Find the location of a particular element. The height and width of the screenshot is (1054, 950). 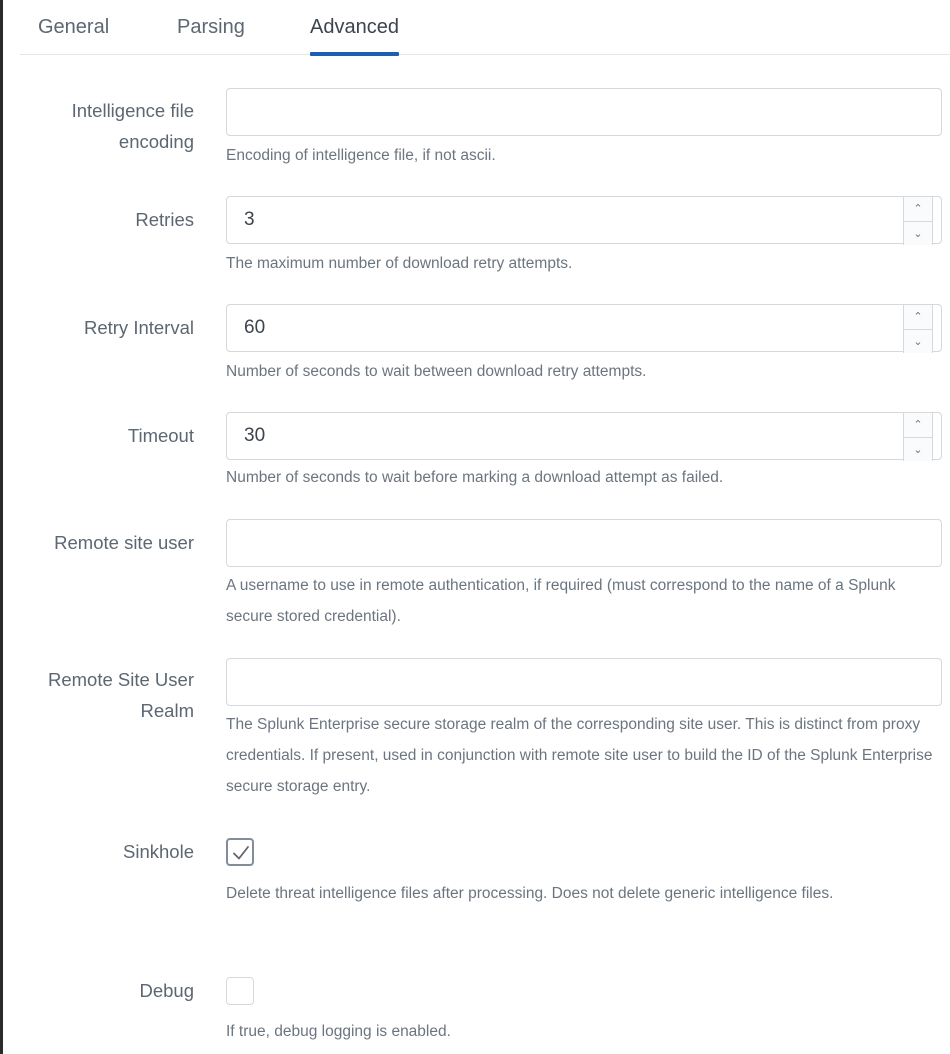

tab-general: General is located at coordinates (73, 35).